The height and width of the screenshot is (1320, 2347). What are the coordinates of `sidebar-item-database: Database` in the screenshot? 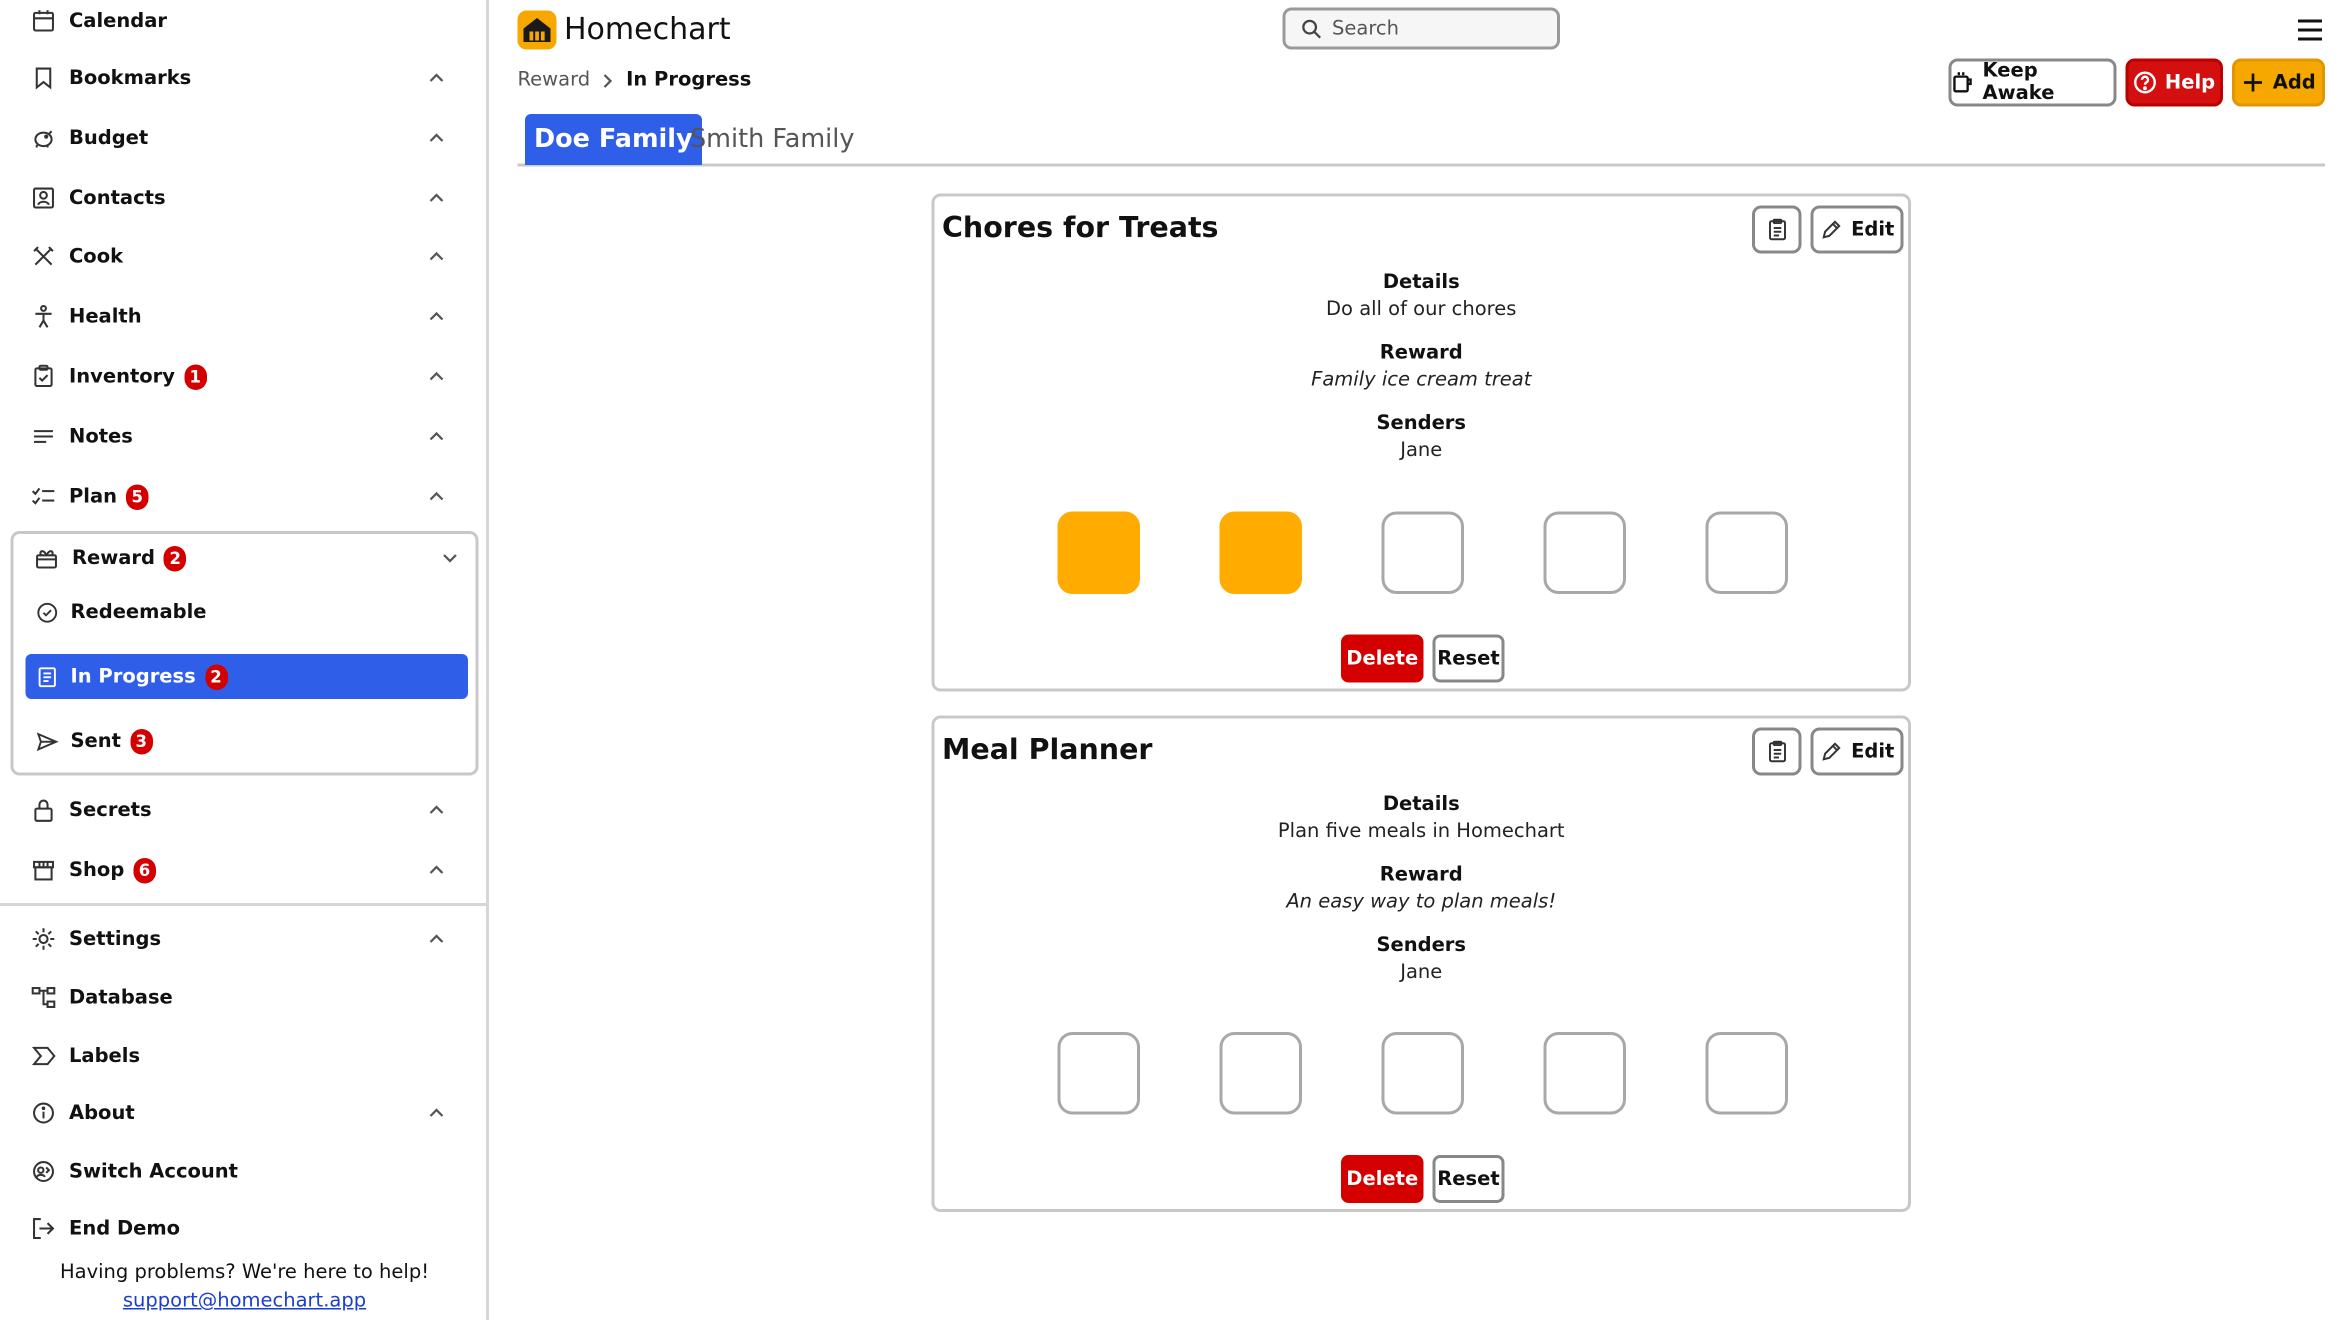 It's located at (244, 997).